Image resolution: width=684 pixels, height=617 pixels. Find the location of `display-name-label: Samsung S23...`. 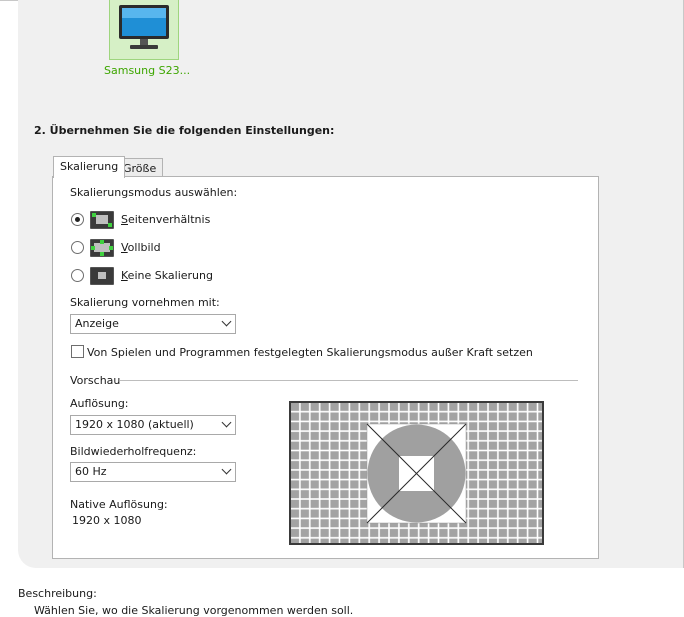

display-name-label: Samsung S23... is located at coordinates (147, 70).